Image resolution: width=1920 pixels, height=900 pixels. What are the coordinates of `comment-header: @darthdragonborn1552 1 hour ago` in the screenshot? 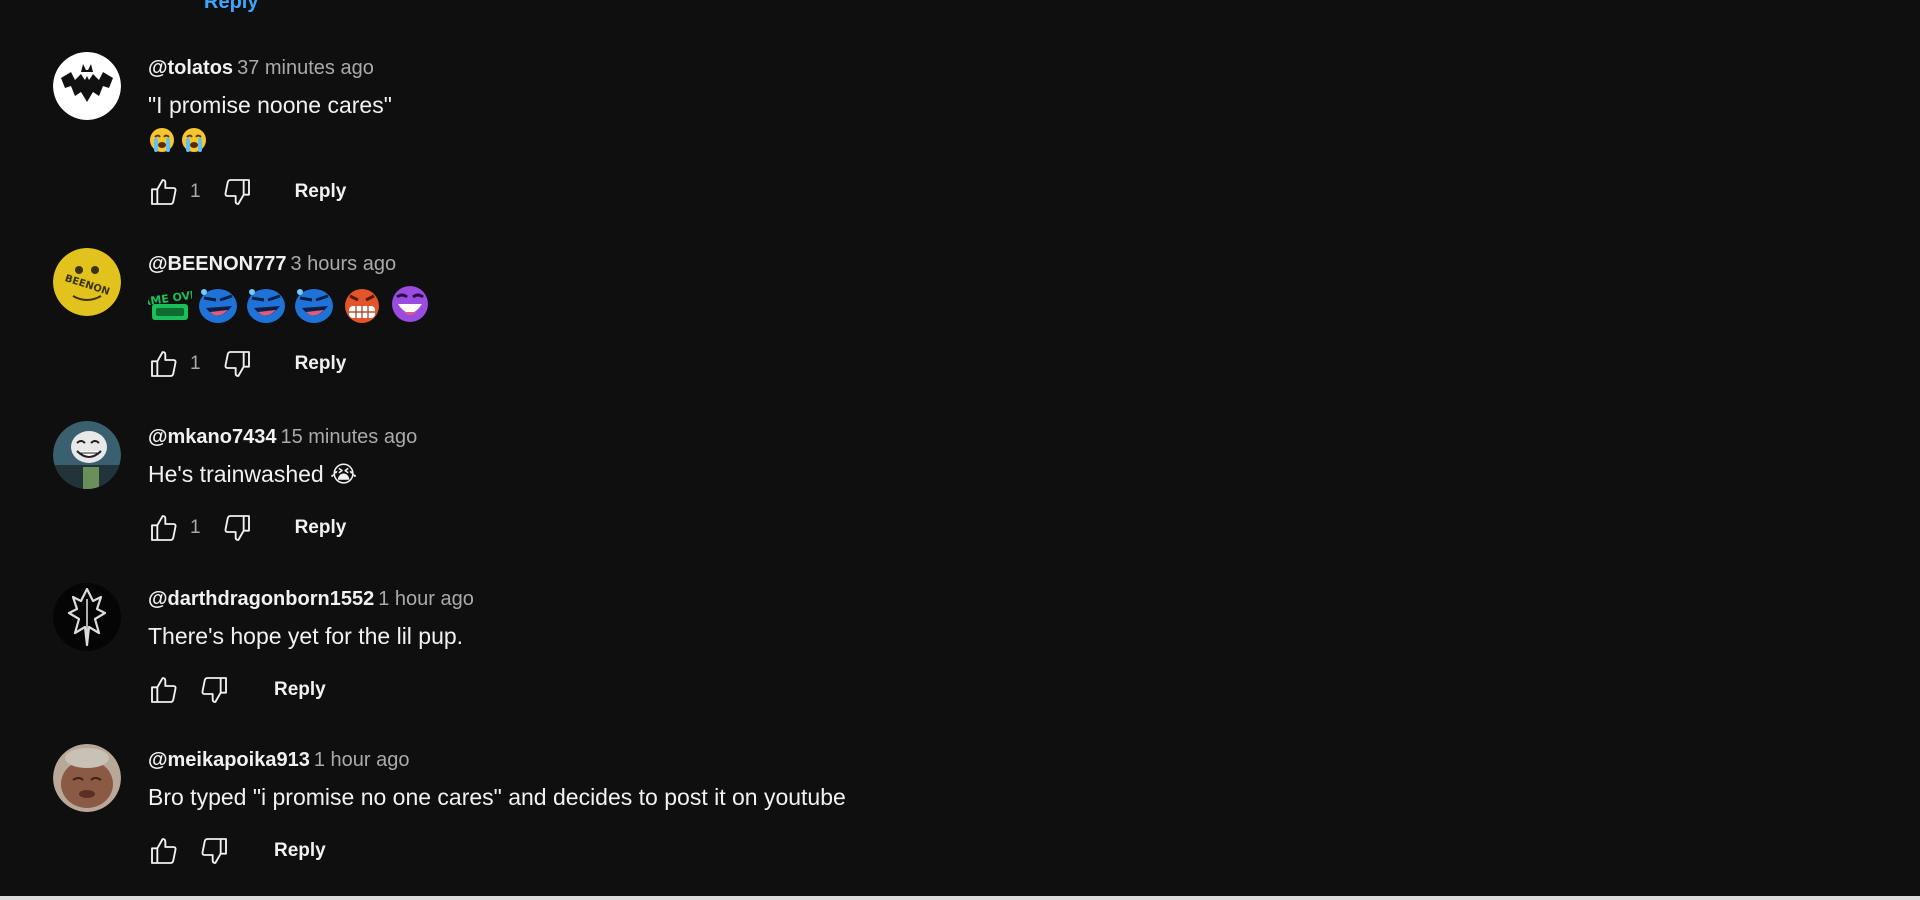 It's located at (311, 599).